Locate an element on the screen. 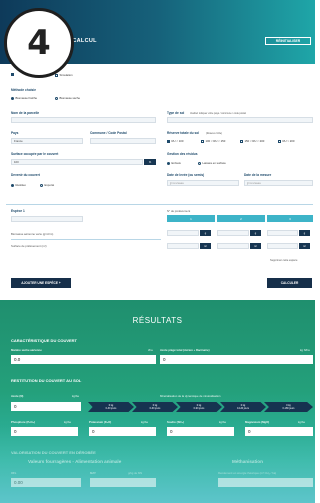  reset-button: RÉINITIALISER is located at coordinates (288, 41).